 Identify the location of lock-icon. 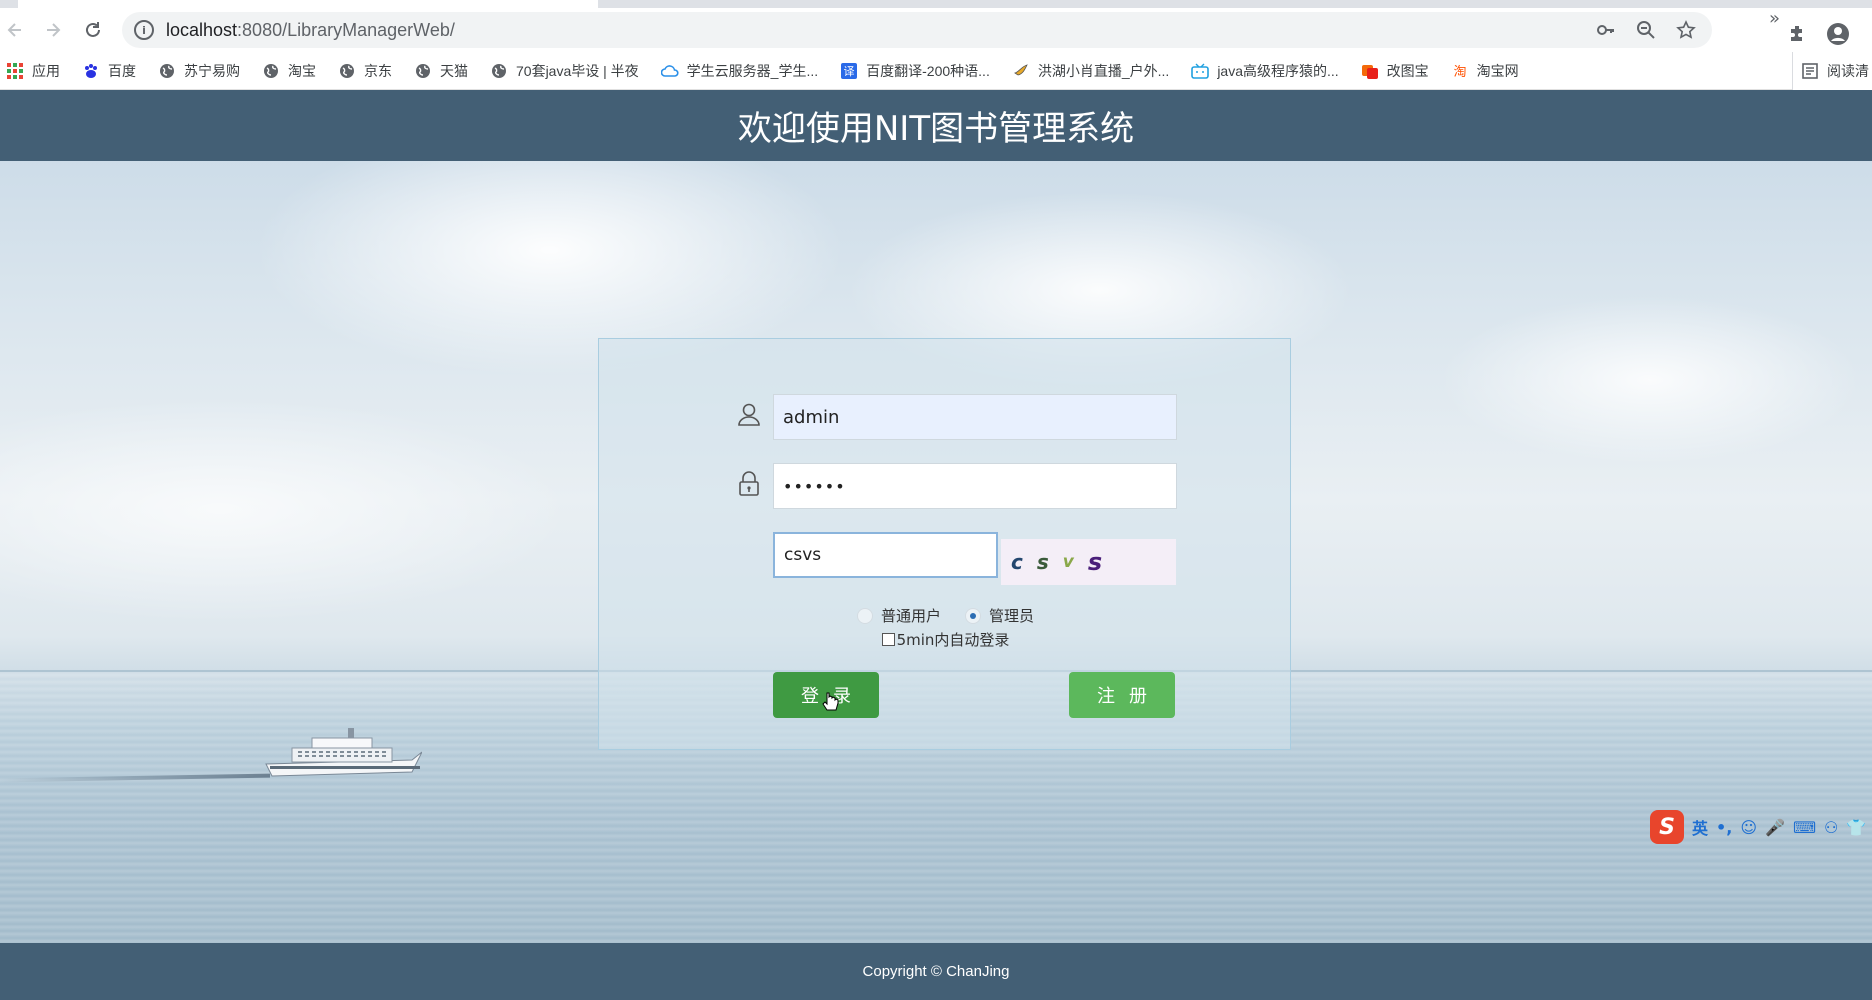
(749, 484).